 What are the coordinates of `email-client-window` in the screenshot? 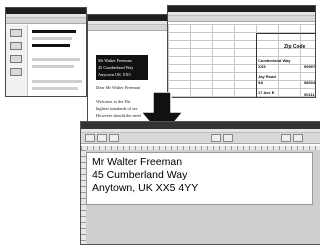 It's located at (46, 52).